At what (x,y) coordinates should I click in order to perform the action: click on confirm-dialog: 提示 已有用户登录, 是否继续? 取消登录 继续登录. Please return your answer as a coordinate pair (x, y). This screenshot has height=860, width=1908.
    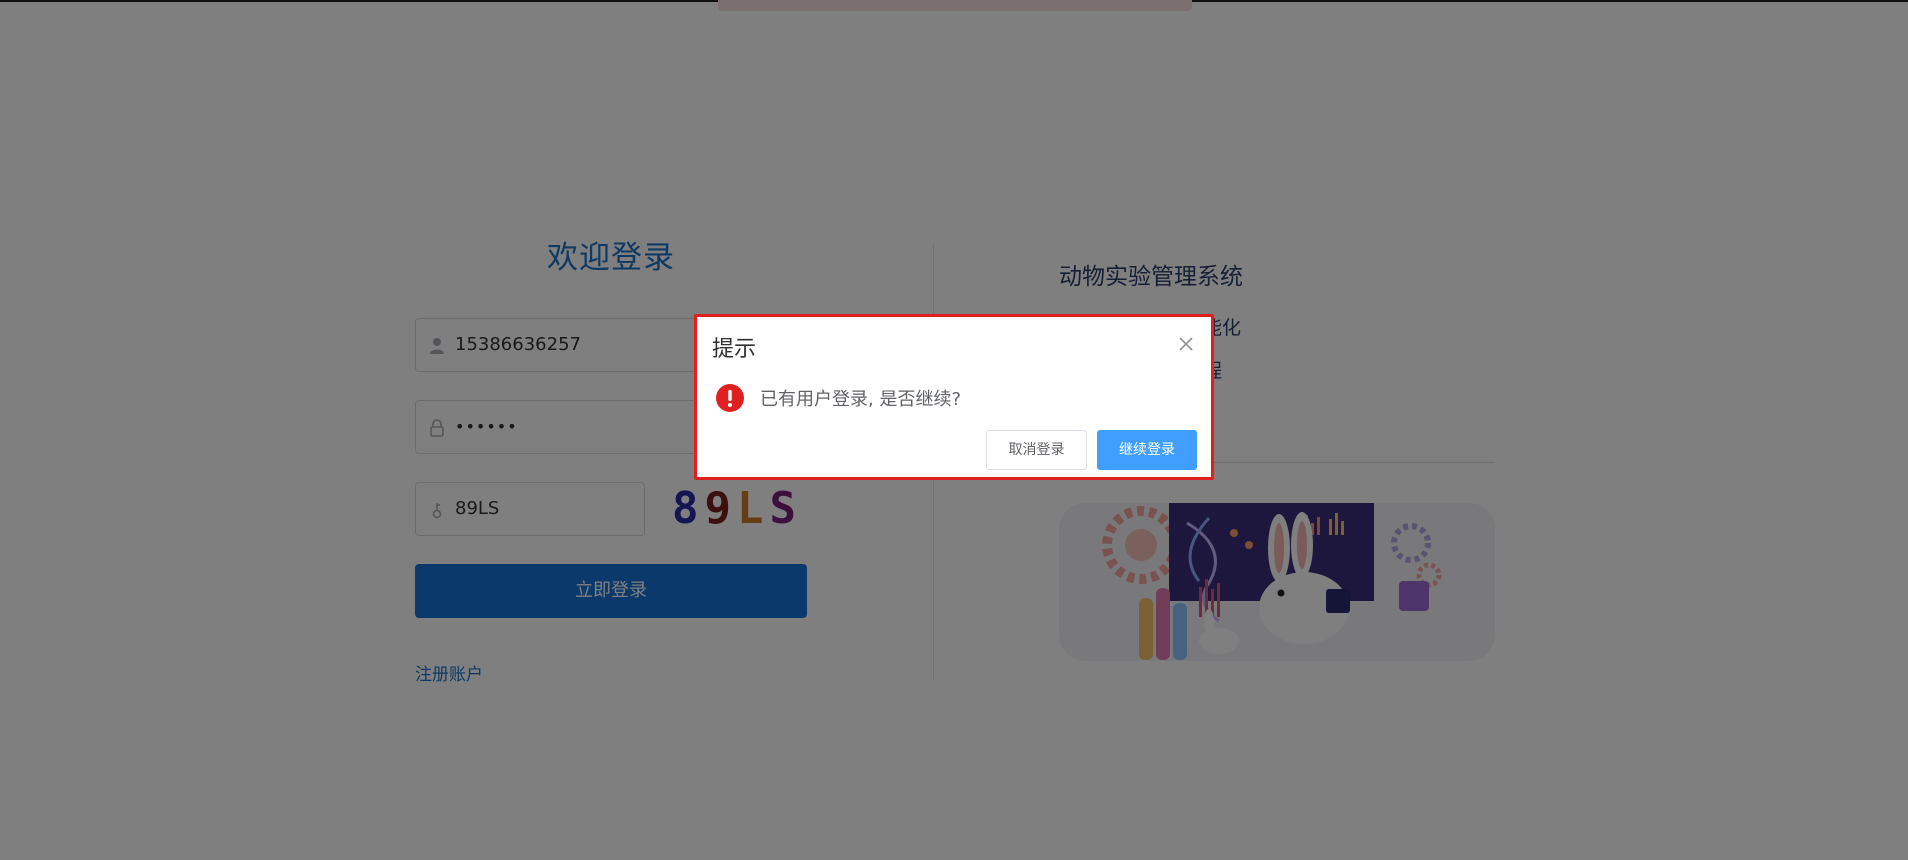
    Looking at the image, I should click on (954, 397).